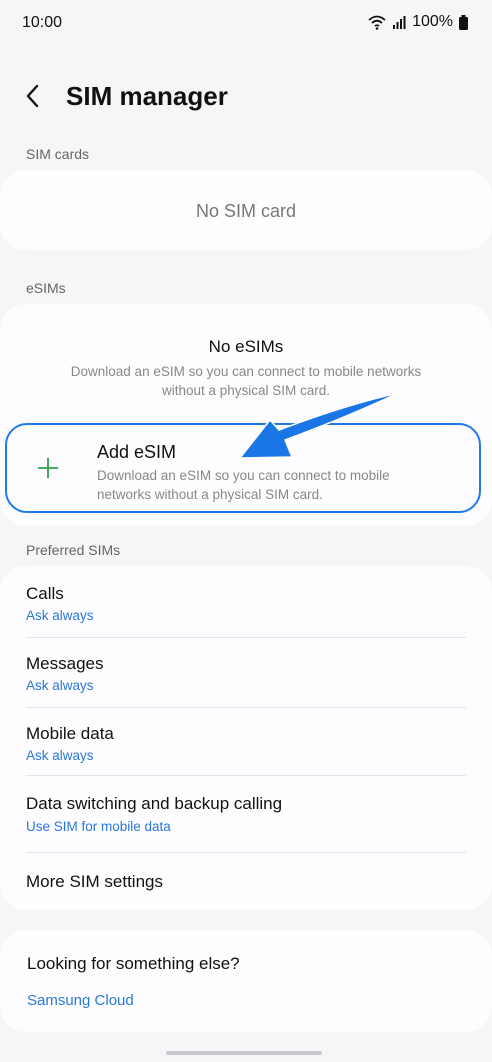  I want to click on status-time: 10:00, so click(42, 22).